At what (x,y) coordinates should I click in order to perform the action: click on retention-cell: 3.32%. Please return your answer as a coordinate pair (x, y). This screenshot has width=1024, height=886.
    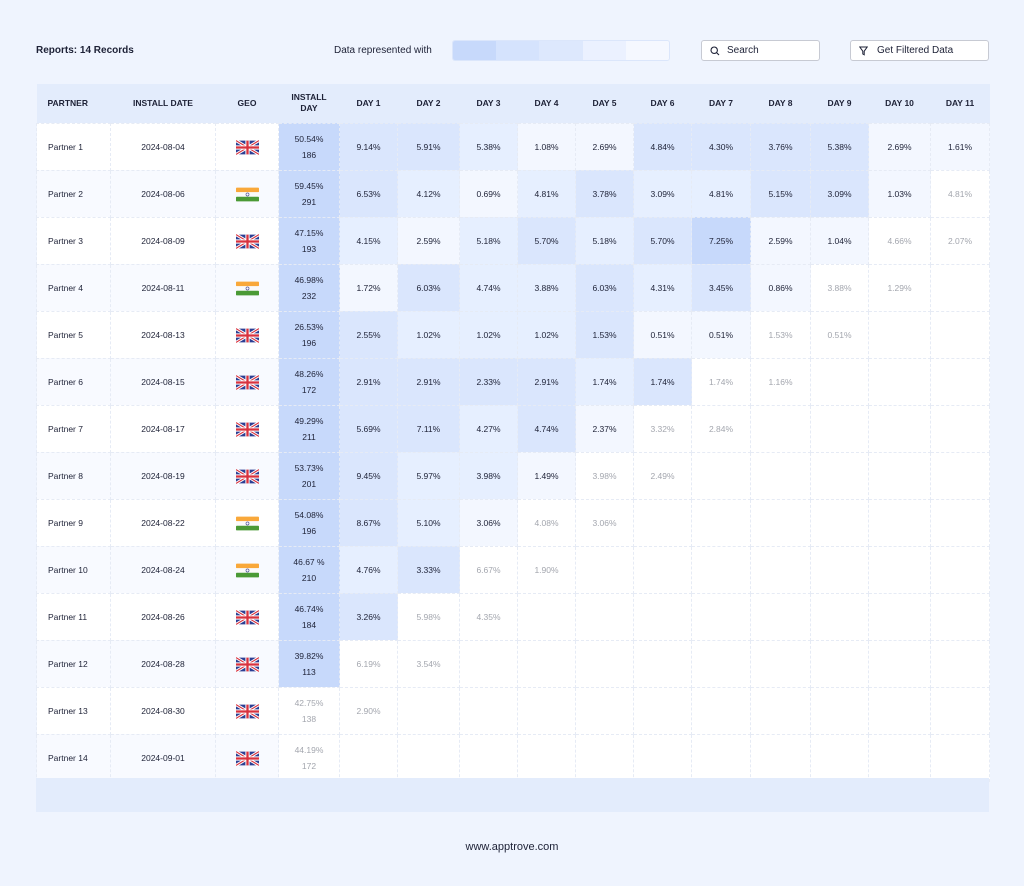
    Looking at the image, I should click on (662, 428).